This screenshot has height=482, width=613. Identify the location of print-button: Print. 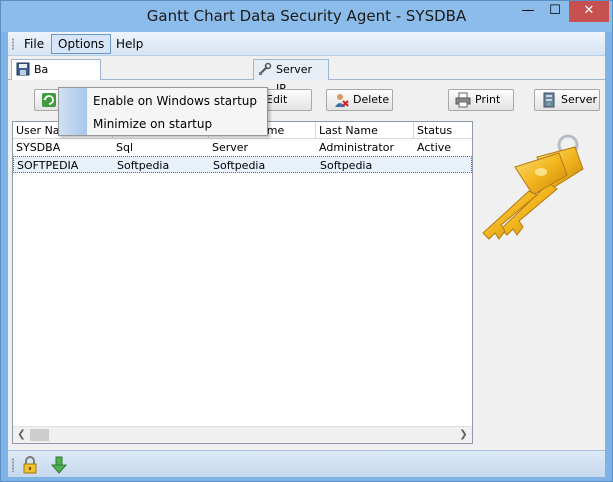
(481, 100).